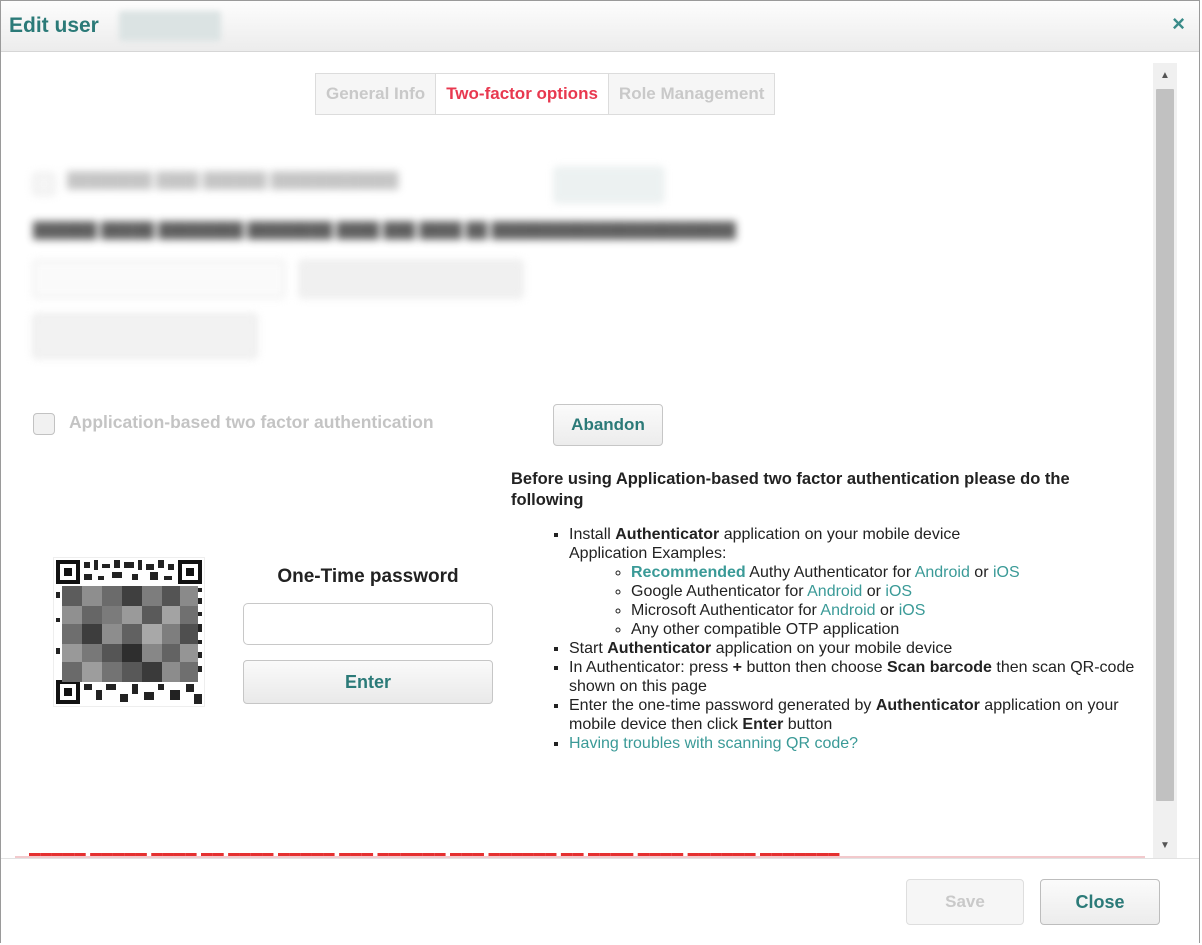 Image resolution: width=1202 pixels, height=945 pixels. I want to click on vertical-scrollbar: ▲ ▼, so click(1165, 461).